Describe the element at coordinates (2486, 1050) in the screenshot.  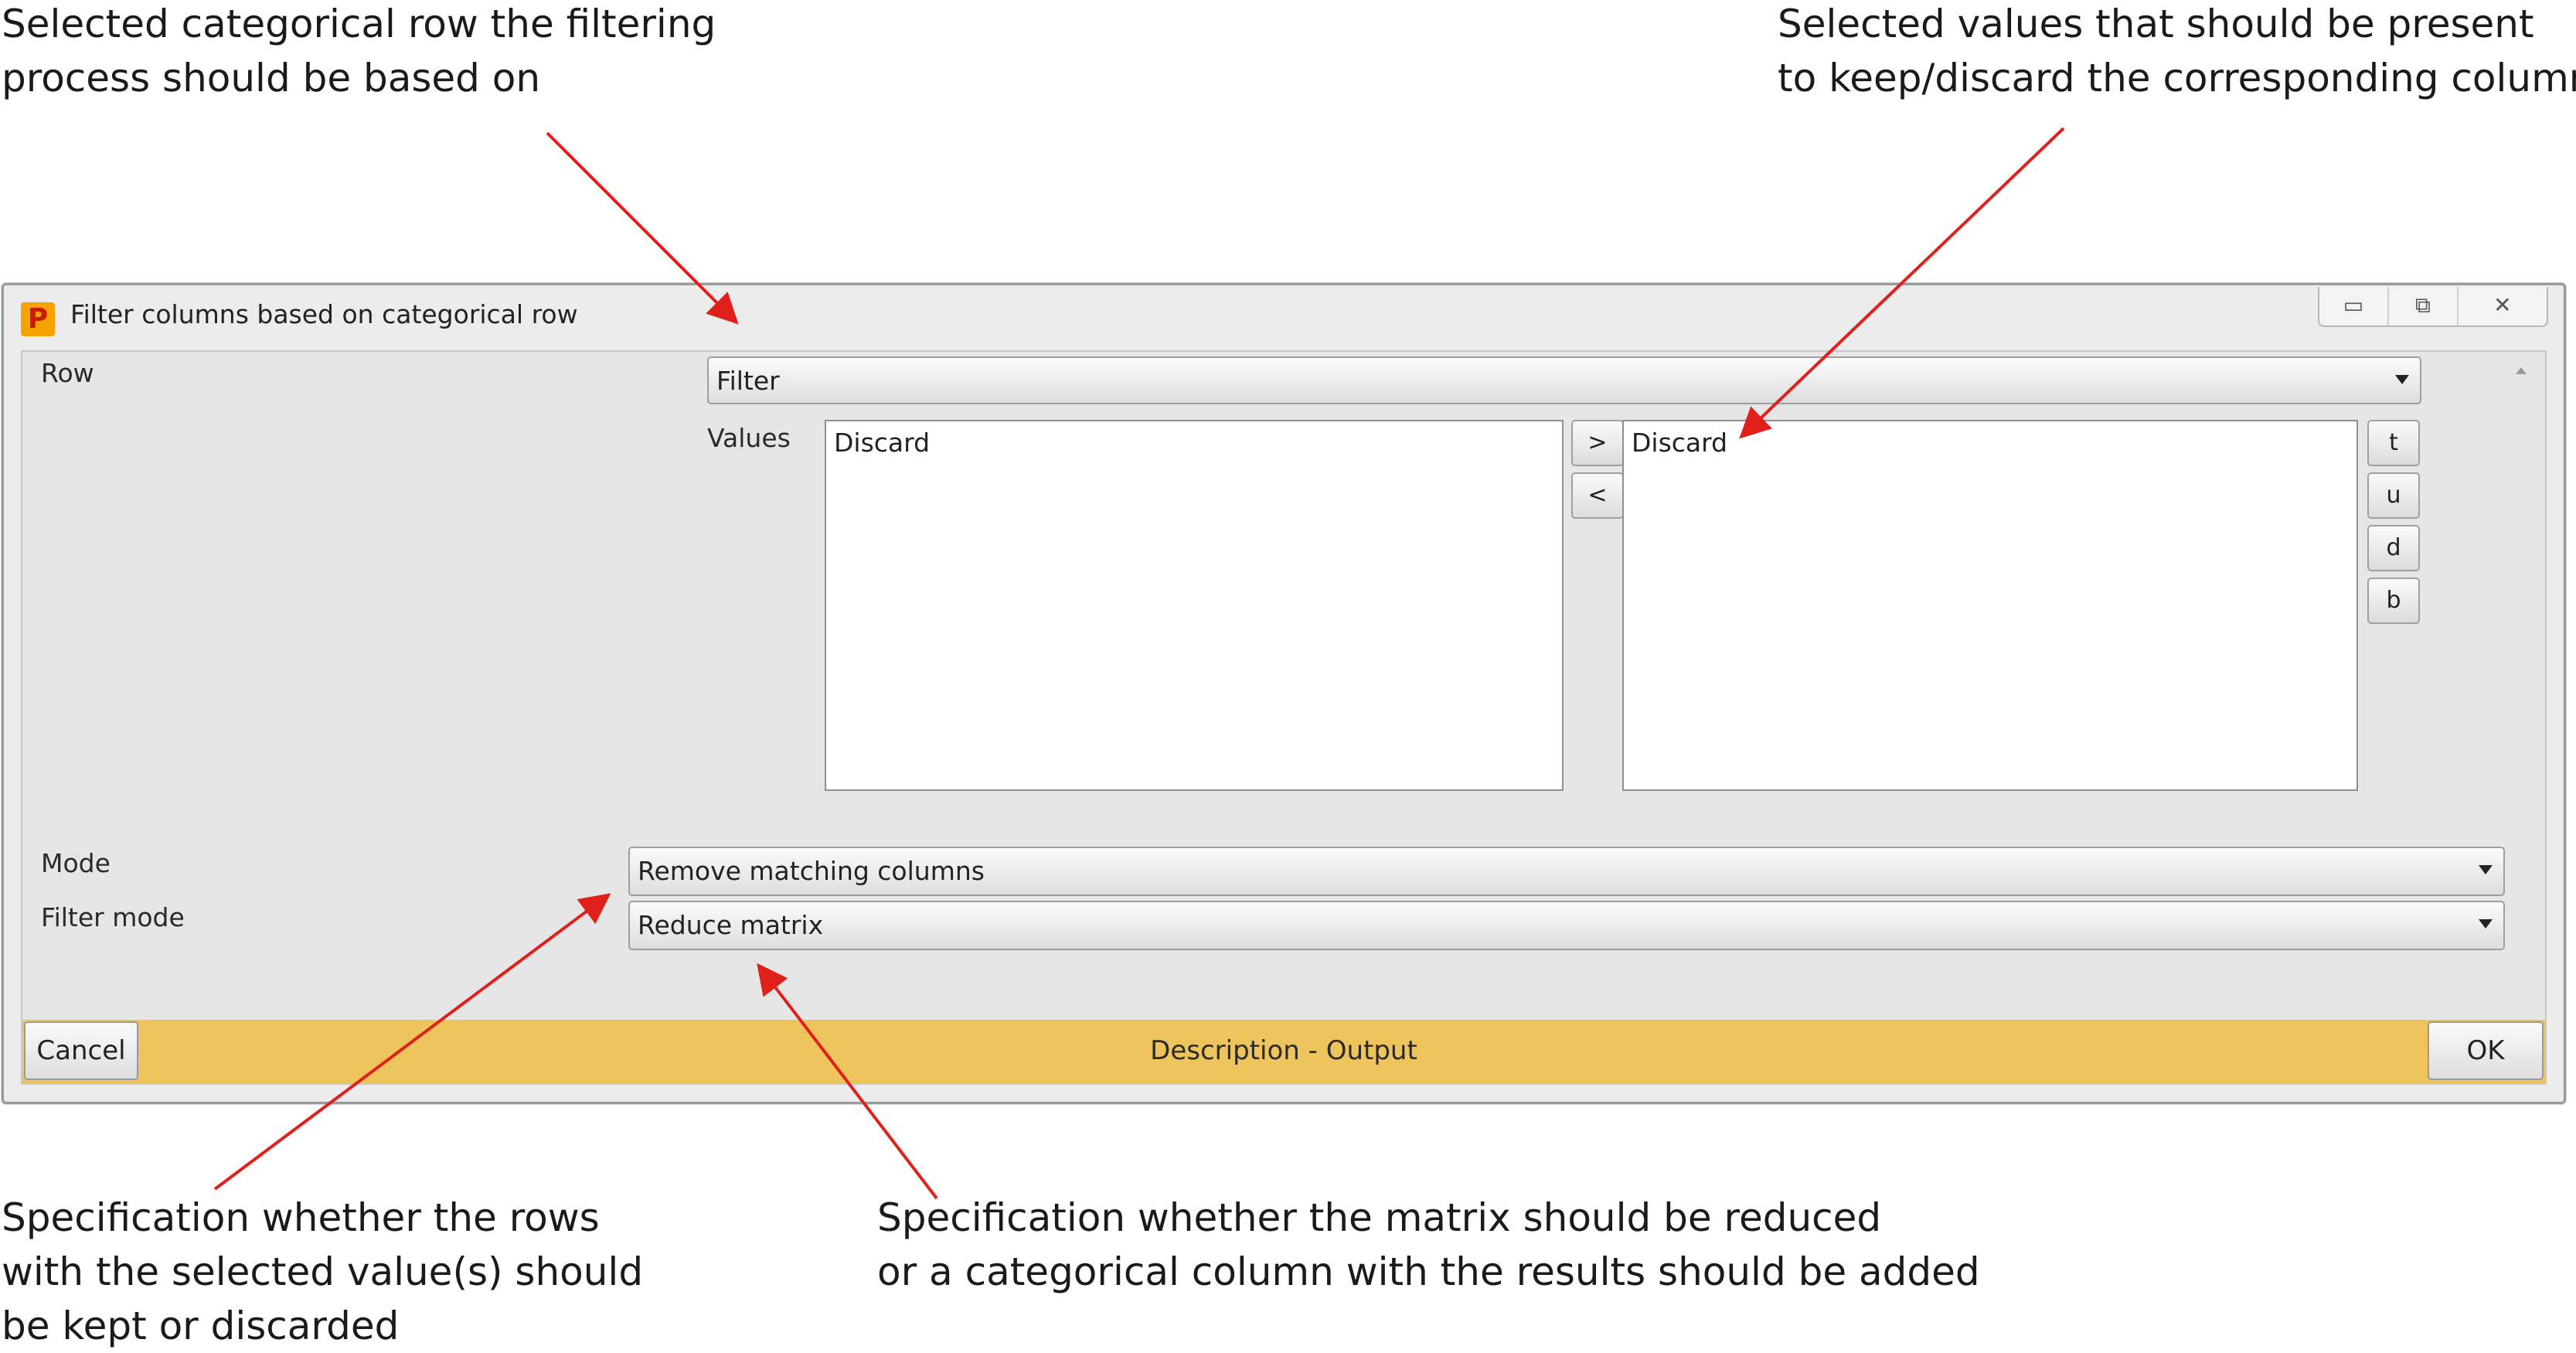
I see `ok-button: OK` at that location.